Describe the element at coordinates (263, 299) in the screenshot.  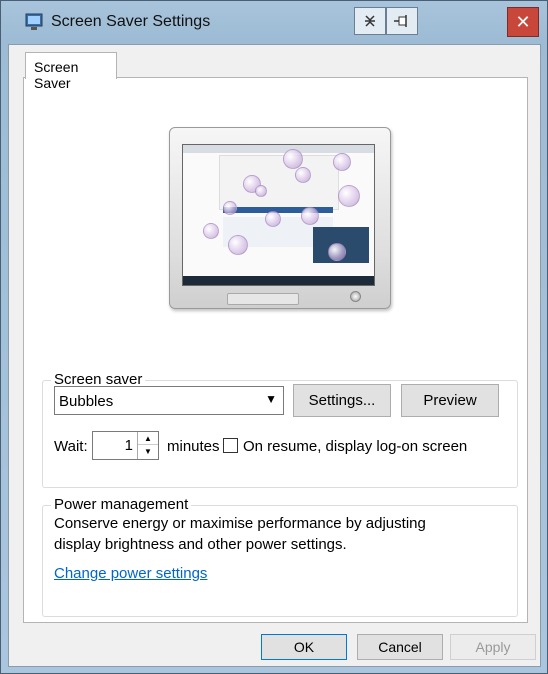
I see `monitor-stand` at that location.